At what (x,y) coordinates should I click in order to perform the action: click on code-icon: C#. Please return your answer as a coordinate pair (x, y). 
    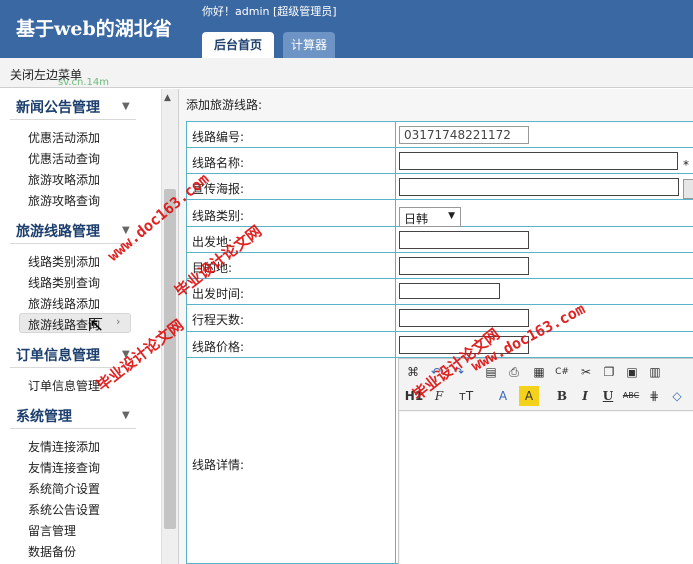
    Looking at the image, I should click on (562, 372).